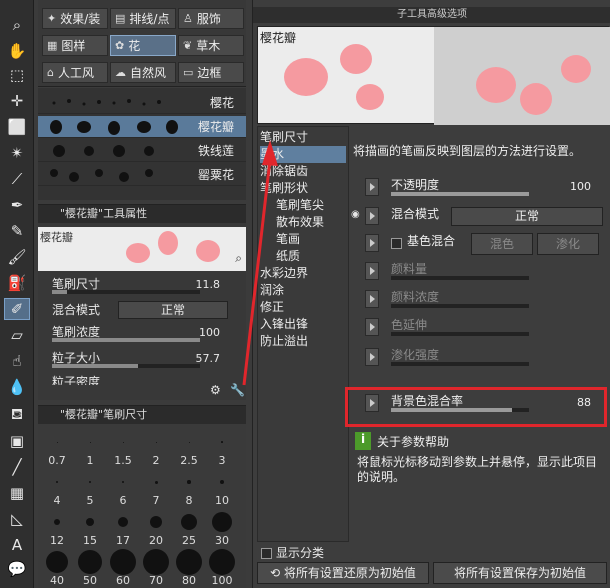 This screenshot has width=610, height=588. Describe the element at coordinates (90, 448) in the screenshot. I see `brush-size-option: 1` at that location.